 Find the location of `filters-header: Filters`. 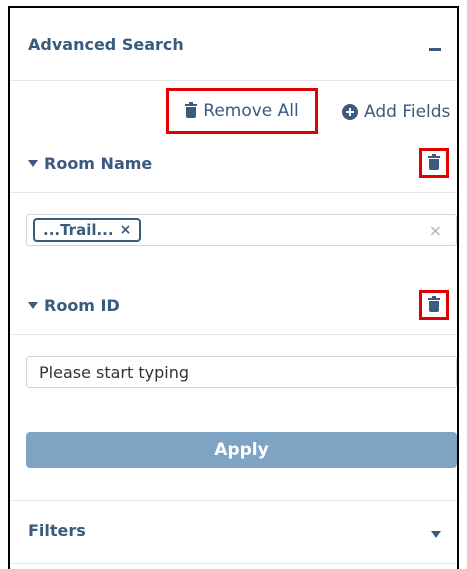

filters-header: Filters is located at coordinates (233, 532).